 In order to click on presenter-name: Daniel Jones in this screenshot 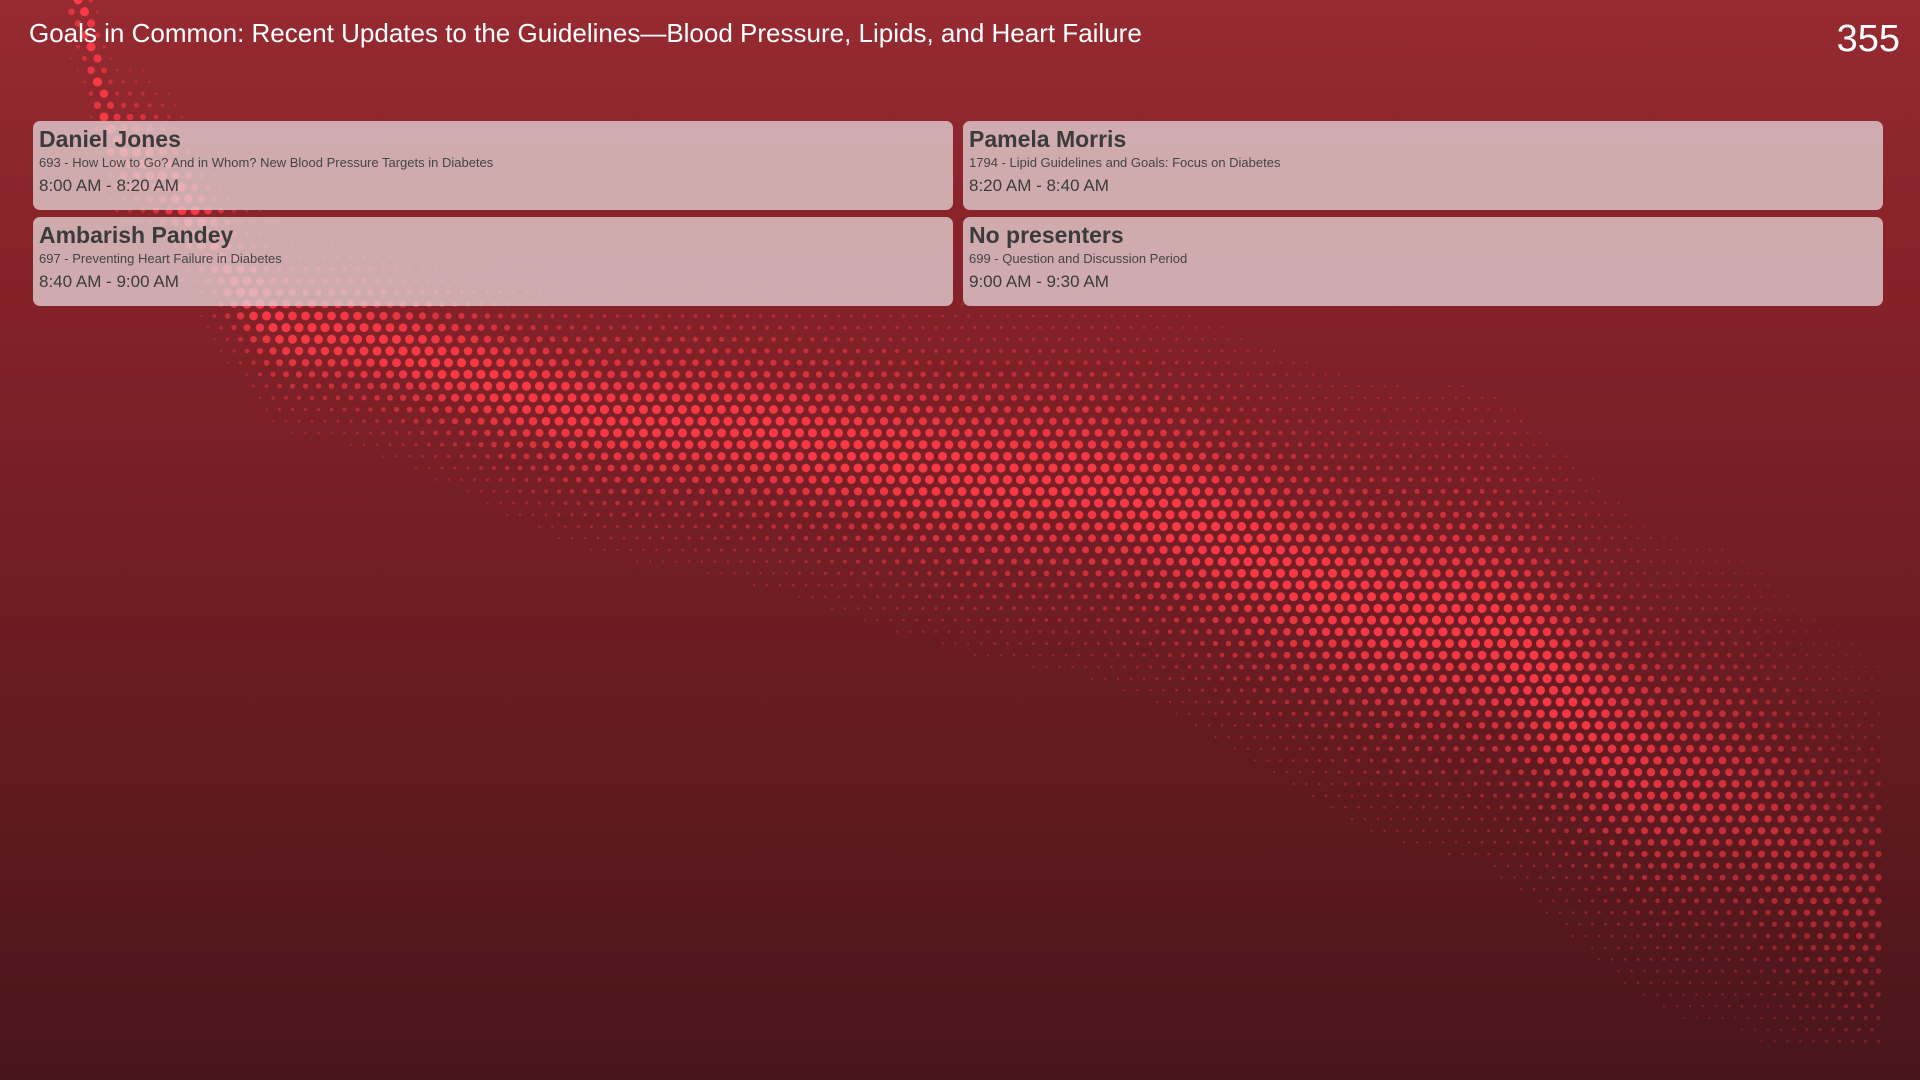, I will do `click(110, 139)`.